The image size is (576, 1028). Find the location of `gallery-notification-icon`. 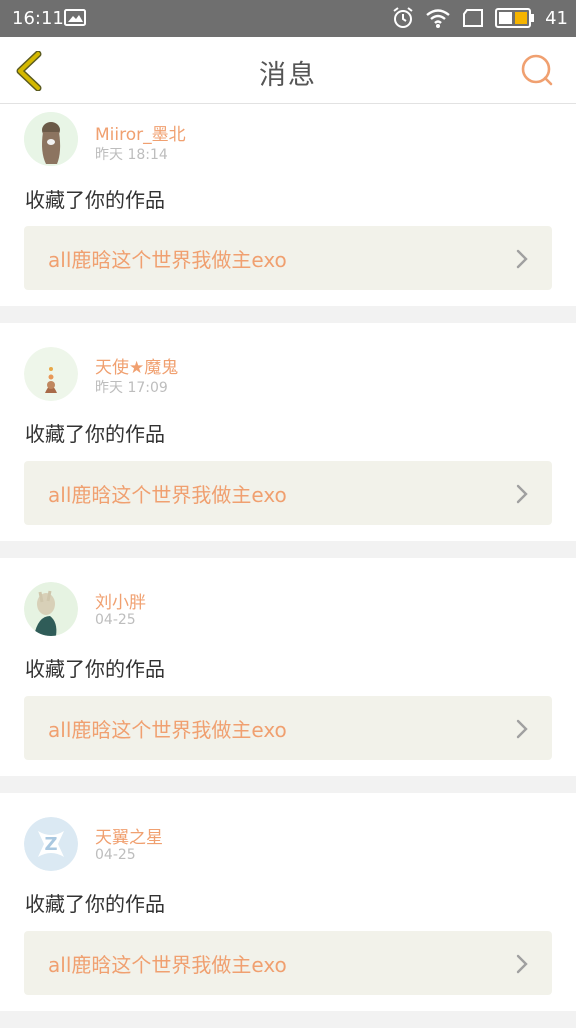

gallery-notification-icon is located at coordinates (75, 17).